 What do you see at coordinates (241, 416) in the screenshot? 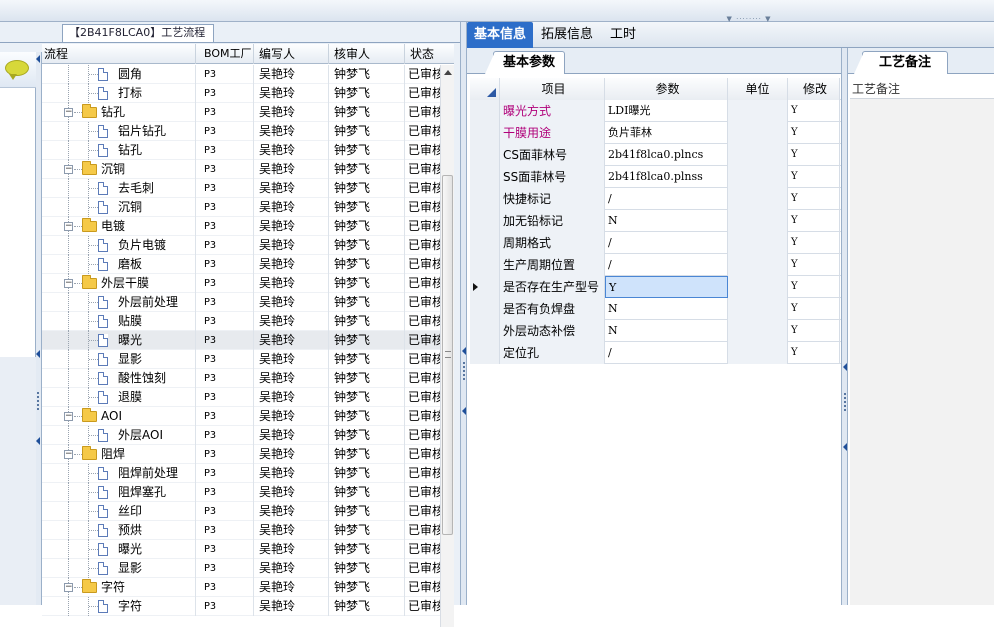
I see `tree-row: − AOI P3 吴艳玲 钟梦飞 已审核` at bounding box center [241, 416].